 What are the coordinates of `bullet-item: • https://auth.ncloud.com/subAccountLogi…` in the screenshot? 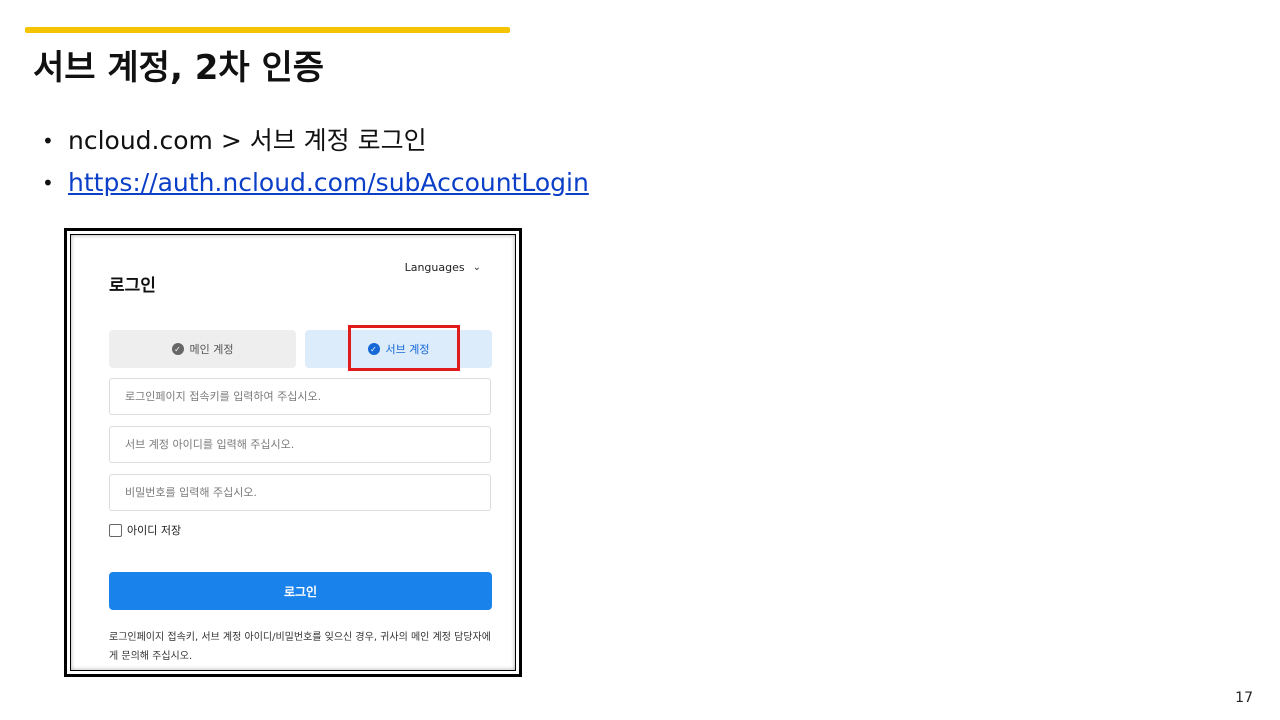 It's located at (315, 183).